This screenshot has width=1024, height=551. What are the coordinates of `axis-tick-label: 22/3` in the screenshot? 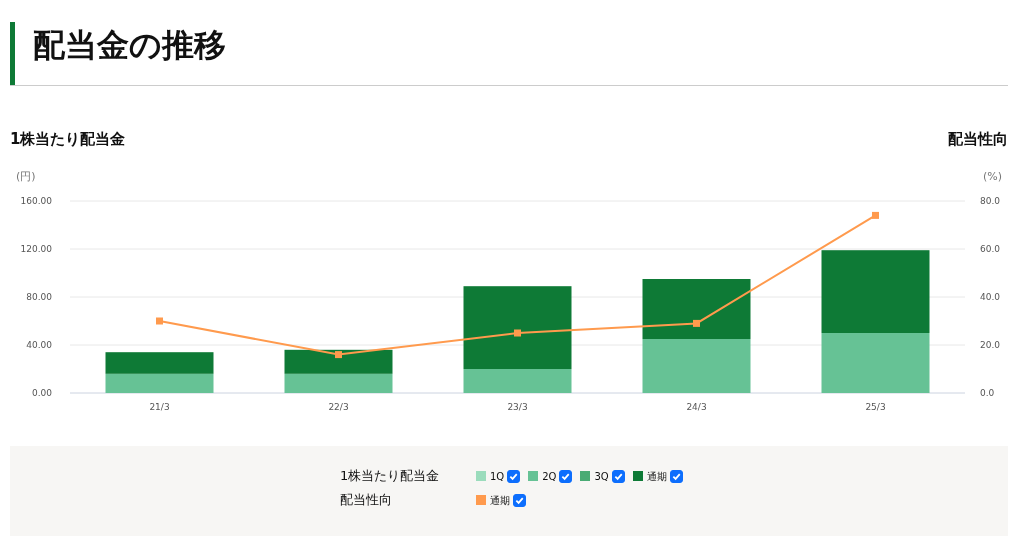 It's located at (338, 407).